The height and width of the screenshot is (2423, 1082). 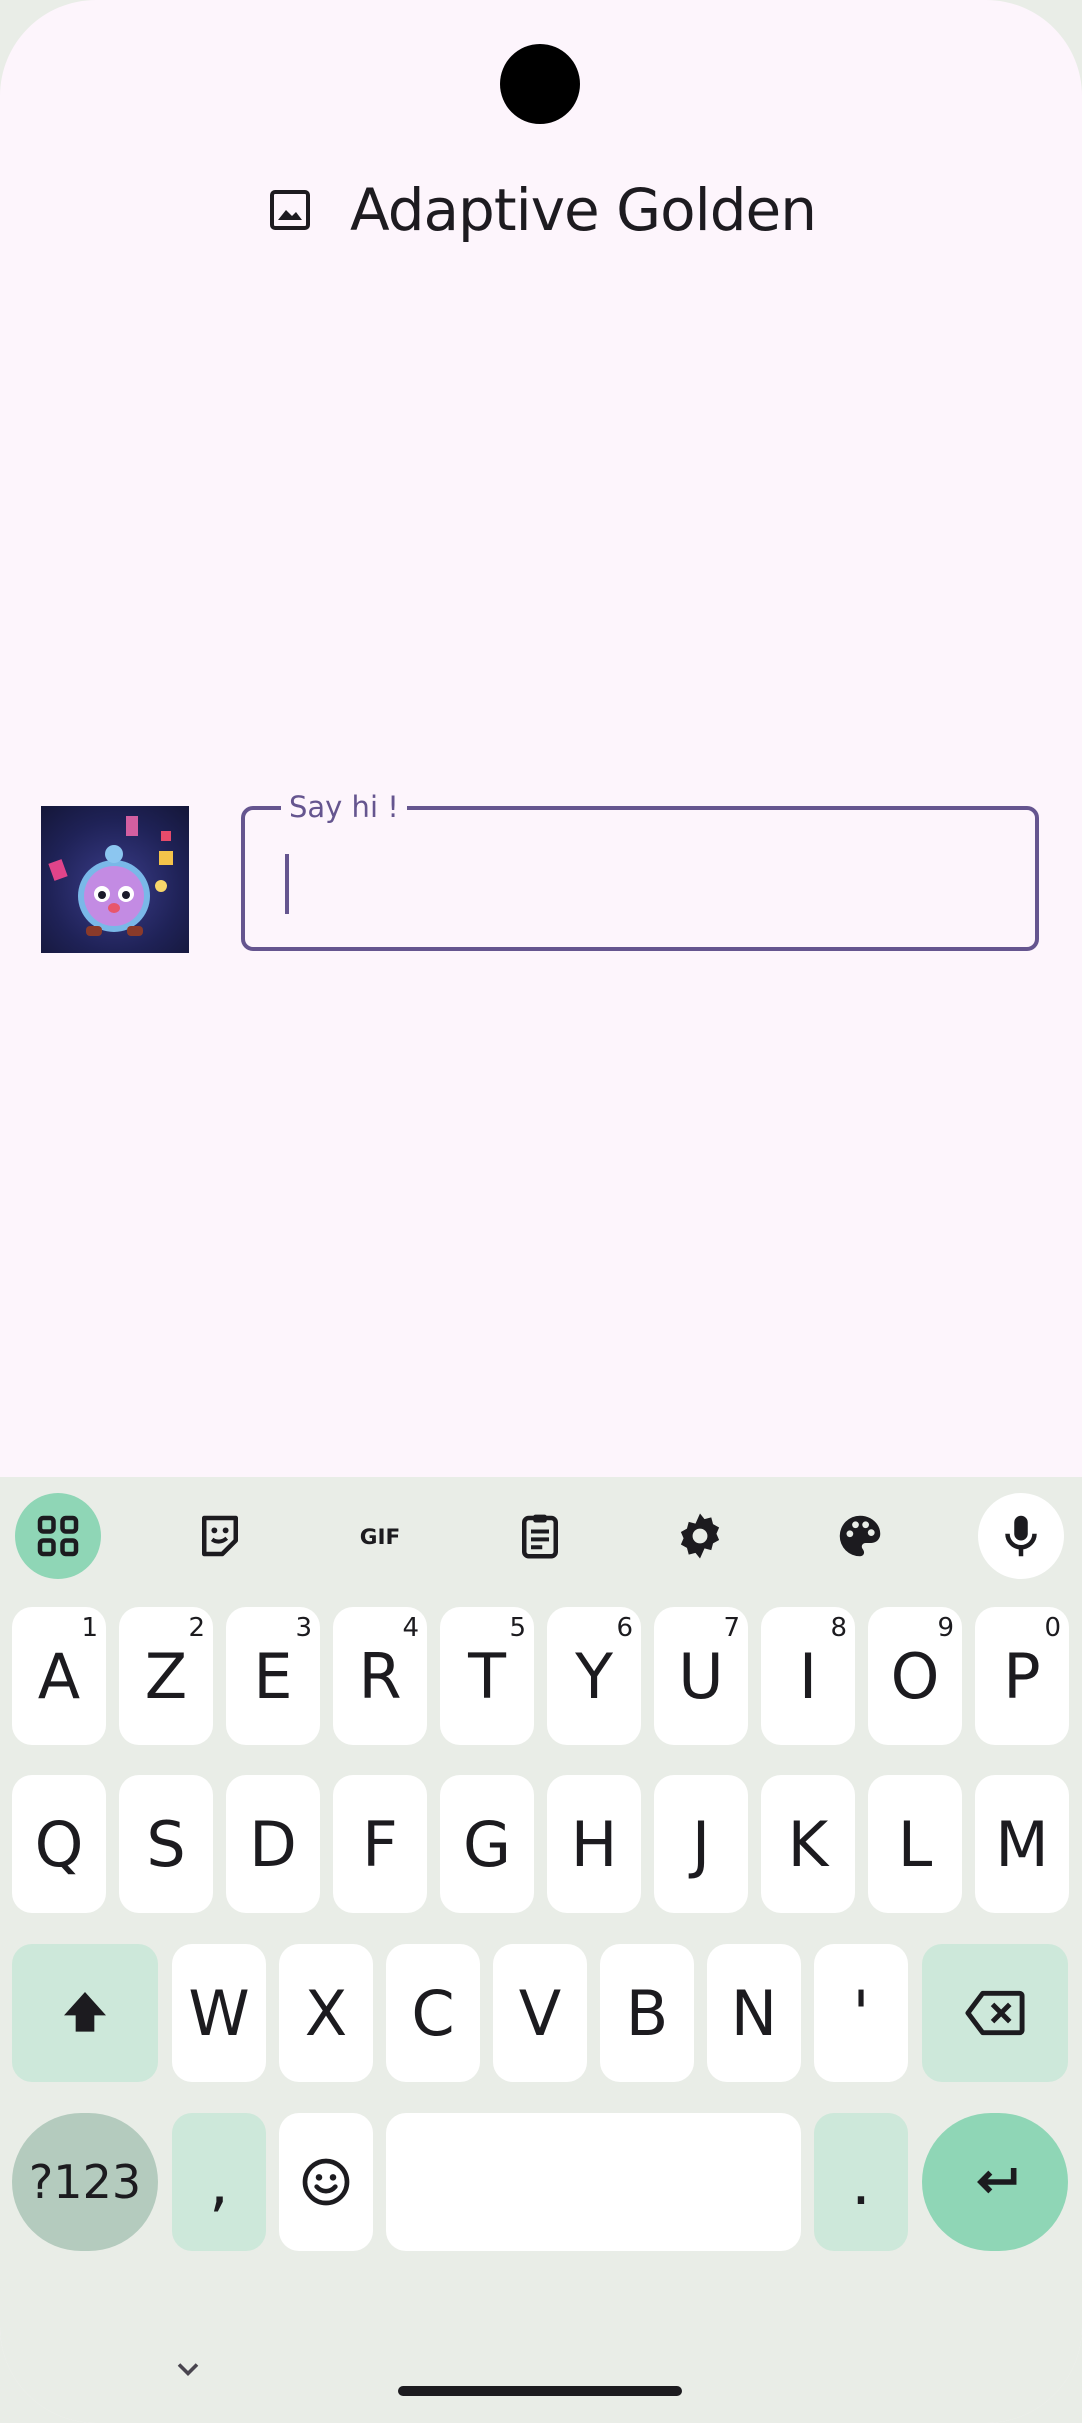 What do you see at coordinates (594, 1676) in the screenshot?
I see `key-y: Y6` at bounding box center [594, 1676].